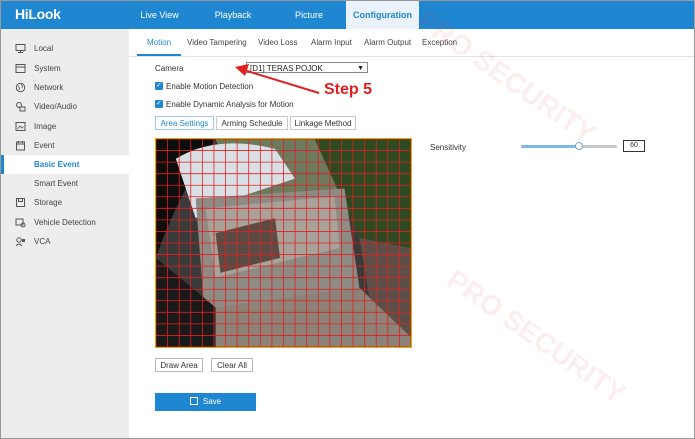 The image size is (695, 439). What do you see at coordinates (210, 86) in the screenshot?
I see `enable-motion-label: Enable Motion Detection` at bounding box center [210, 86].